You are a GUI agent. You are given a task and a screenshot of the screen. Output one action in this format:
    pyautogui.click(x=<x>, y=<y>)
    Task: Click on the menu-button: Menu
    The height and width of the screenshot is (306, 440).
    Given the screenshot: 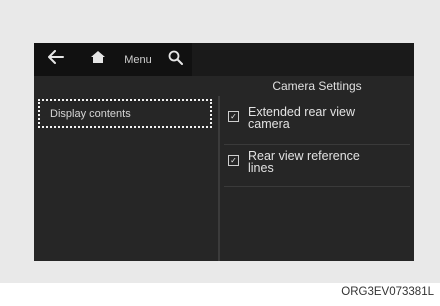 What is the action you would take?
    pyautogui.click(x=138, y=59)
    